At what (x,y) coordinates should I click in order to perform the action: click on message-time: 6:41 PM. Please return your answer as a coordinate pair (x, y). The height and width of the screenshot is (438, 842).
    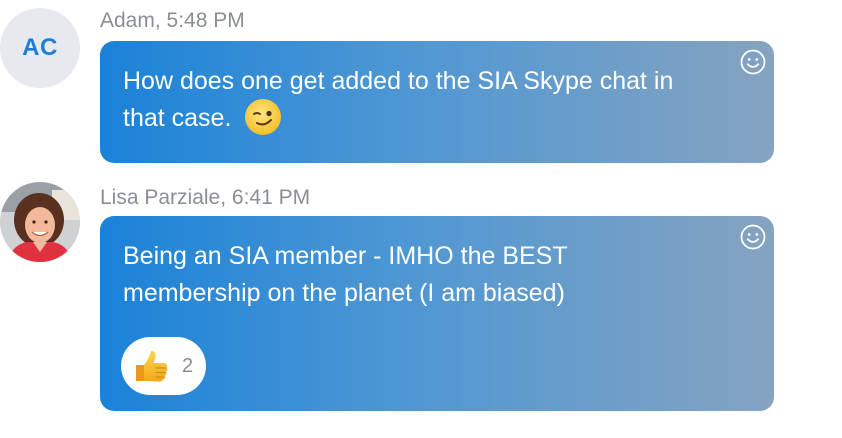
    Looking at the image, I should click on (271, 197).